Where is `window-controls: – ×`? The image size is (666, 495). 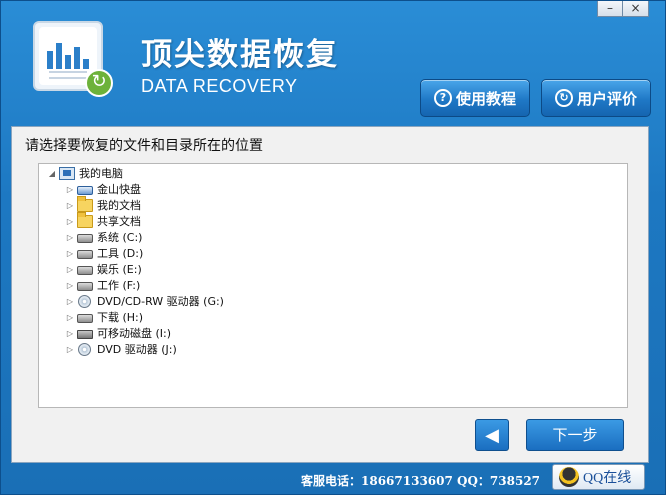 window-controls: – × is located at coordinates (623, 9).